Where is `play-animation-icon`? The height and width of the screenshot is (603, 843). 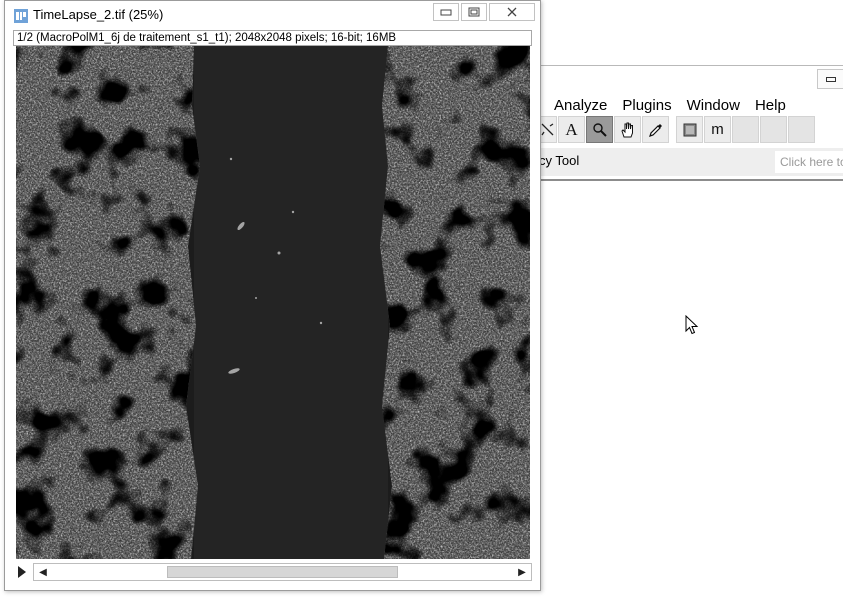
play-animation-icon is located at coordinates (22, 572).